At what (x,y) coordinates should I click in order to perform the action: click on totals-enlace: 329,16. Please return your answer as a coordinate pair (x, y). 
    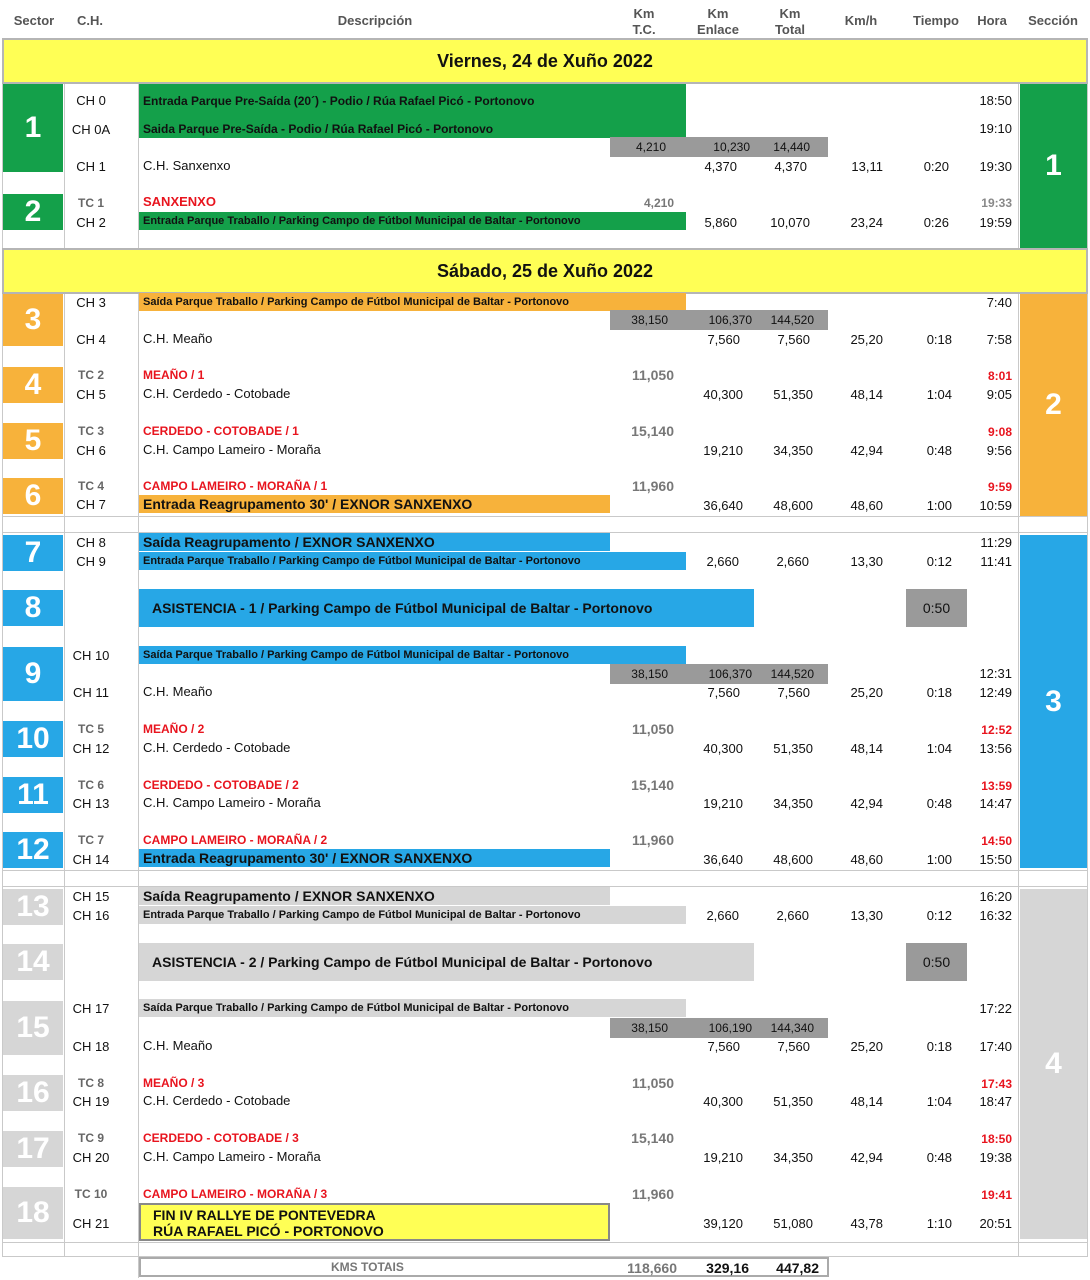
    Looking at the image, I should click on (727, 1268).